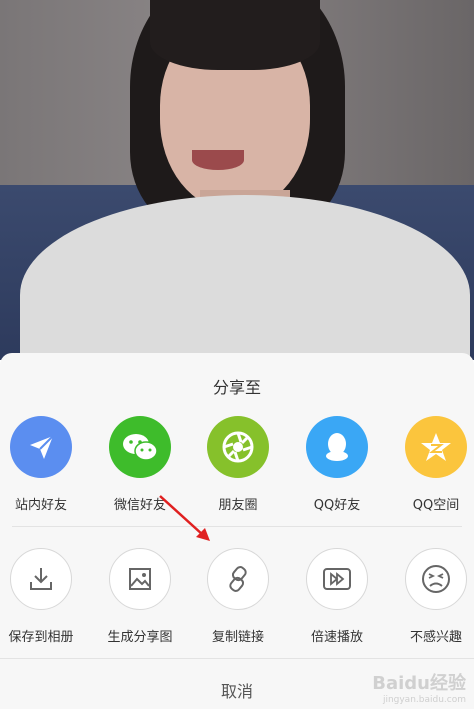  I want to click on link-icon, so click(238, 579).